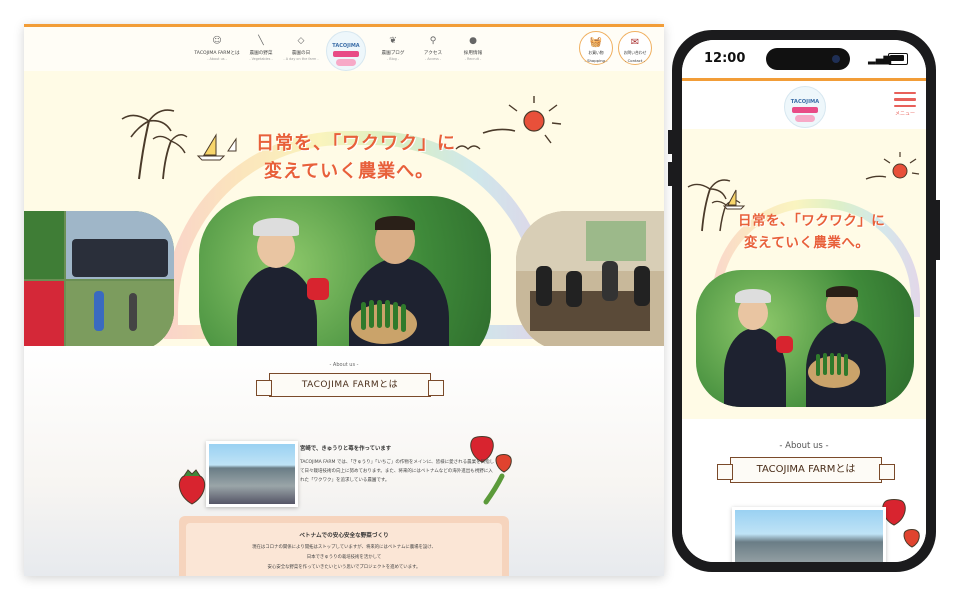 Image resolution: width=960 pixels, height=600 pixels. Describe the element at coordinates (904, 114) in the screenshot. I see `menu-label: メニュー` at that location.